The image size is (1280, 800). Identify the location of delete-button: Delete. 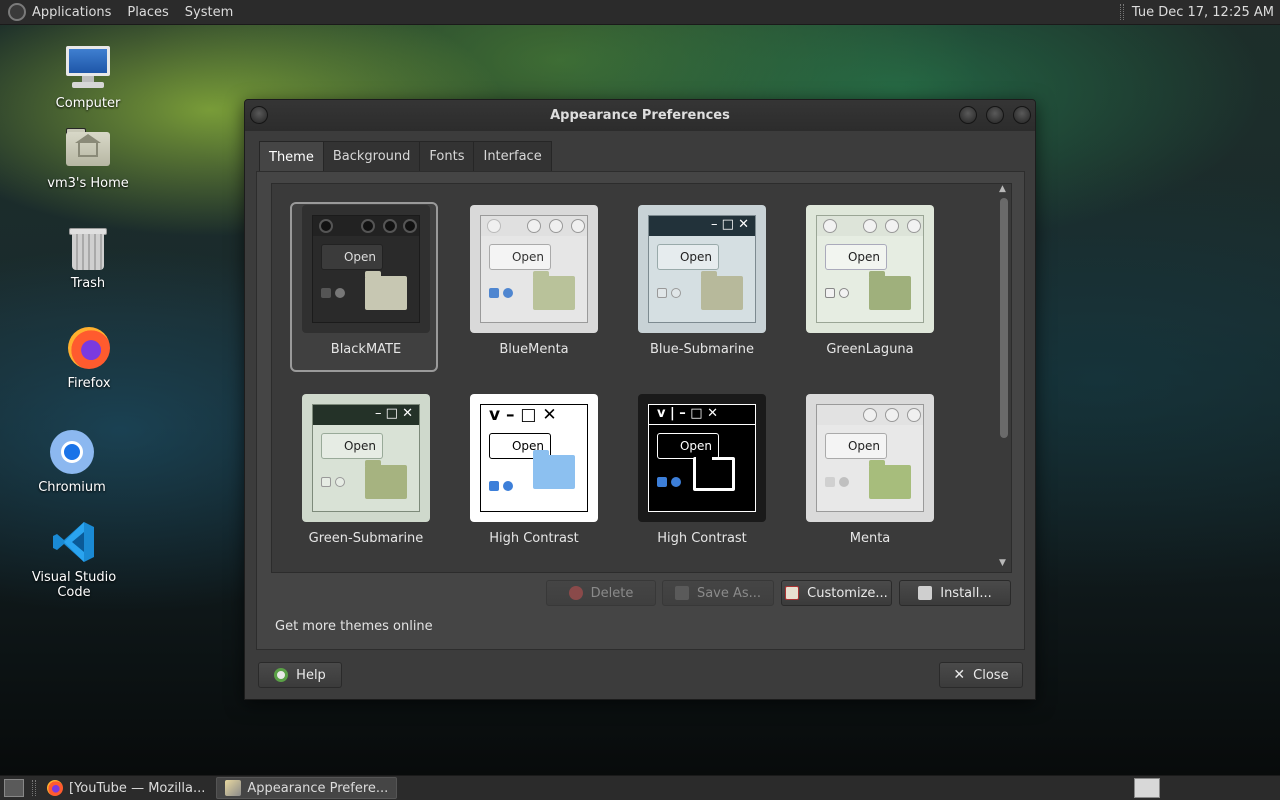
(601, 593).